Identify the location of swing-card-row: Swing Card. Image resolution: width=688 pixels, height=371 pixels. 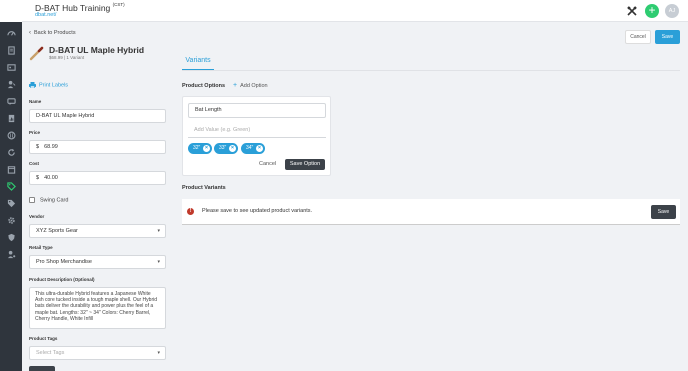
(48, 200).